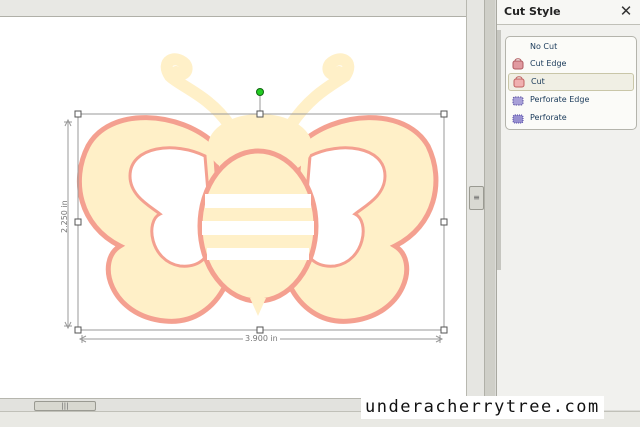  Describe the element at coordinates (64, 216) in the screenshot. I see `height-dimension-label: 2.250 in` at that location.